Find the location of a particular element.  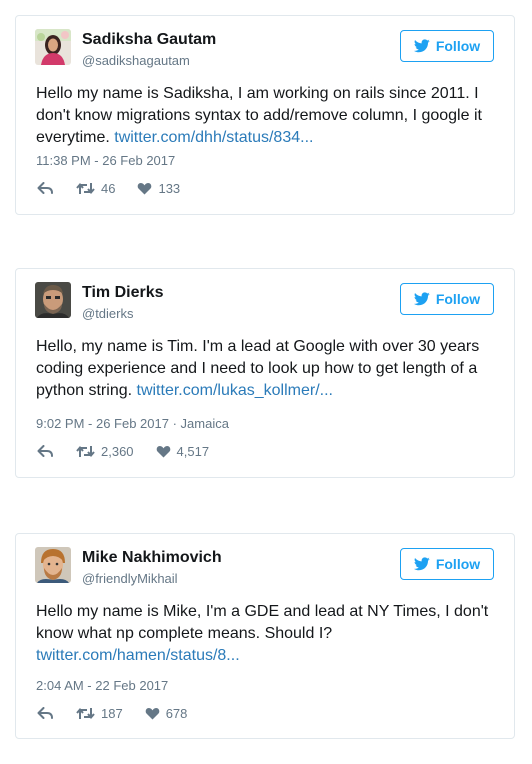

retweet-button: 187 is located at coordinates (99, 713).